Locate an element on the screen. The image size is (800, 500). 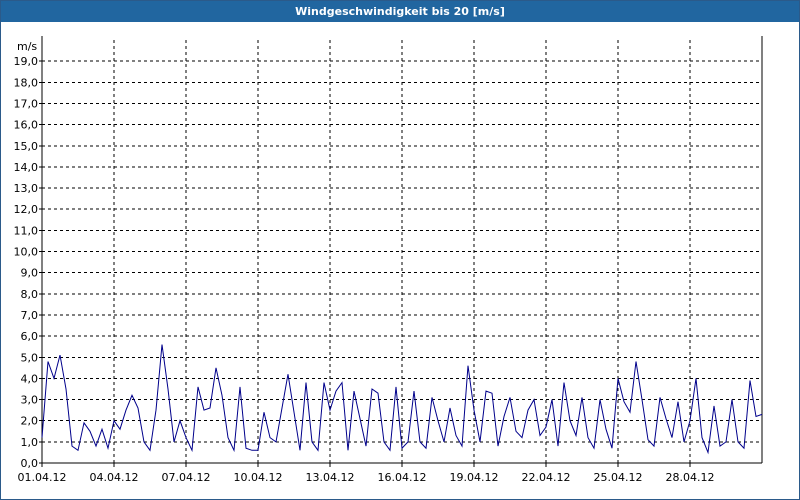
x-tick-label: 22.04.12 is located at coordinates (546, 477).